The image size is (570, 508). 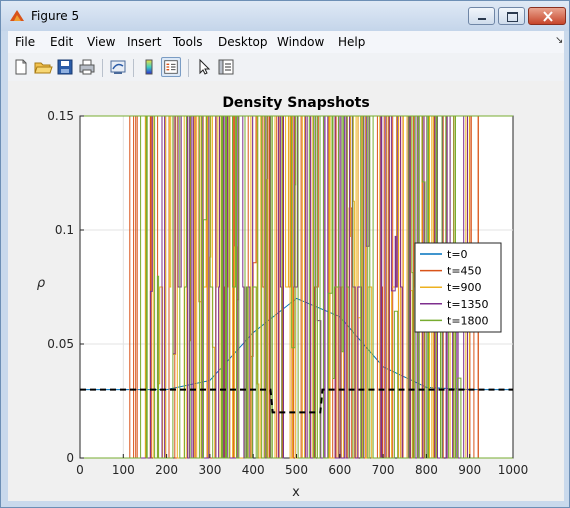 What do you see at coordinates (65, 67) in the screenshot?
I see `save-icon` at bounding box center [65, 67].